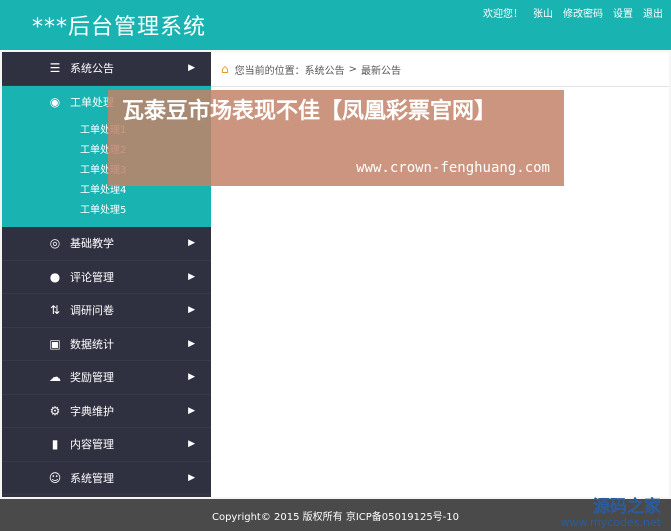  Describe the element at coordinates (55, 410) in the screenshot. I see `gear-icon: ⚙` at that location.